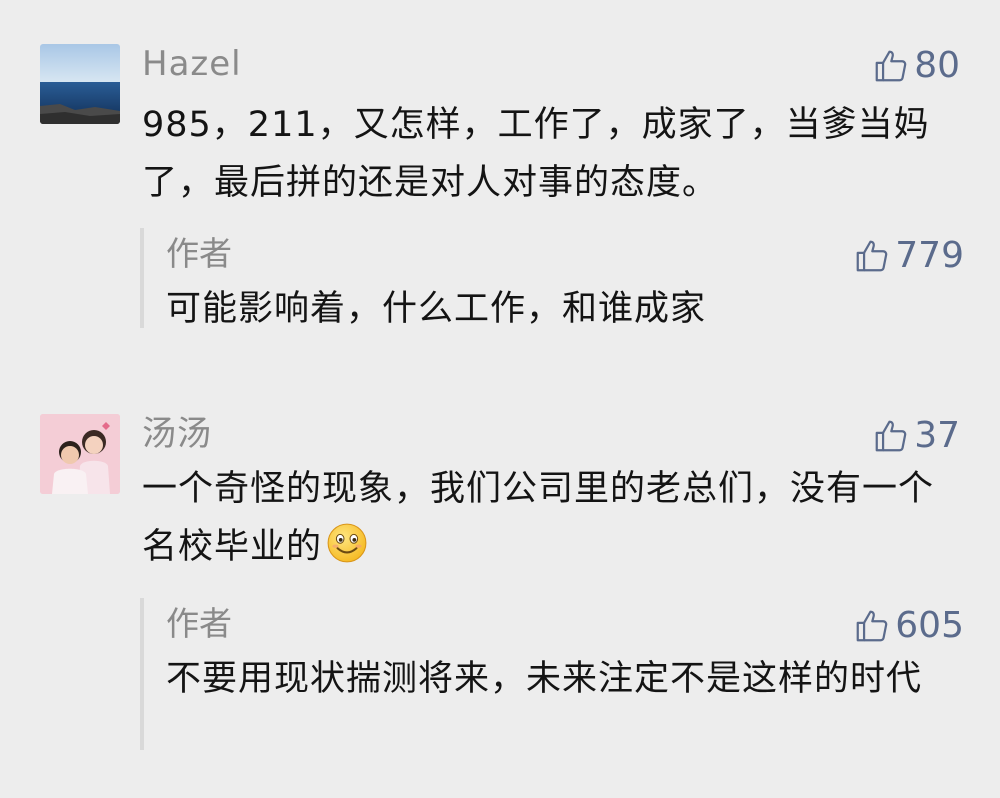 The image size is (1000, 798). I want to click on reply-text: 不要用现状揣测将来，未来注定不是这样的时代, so click(544, 679).